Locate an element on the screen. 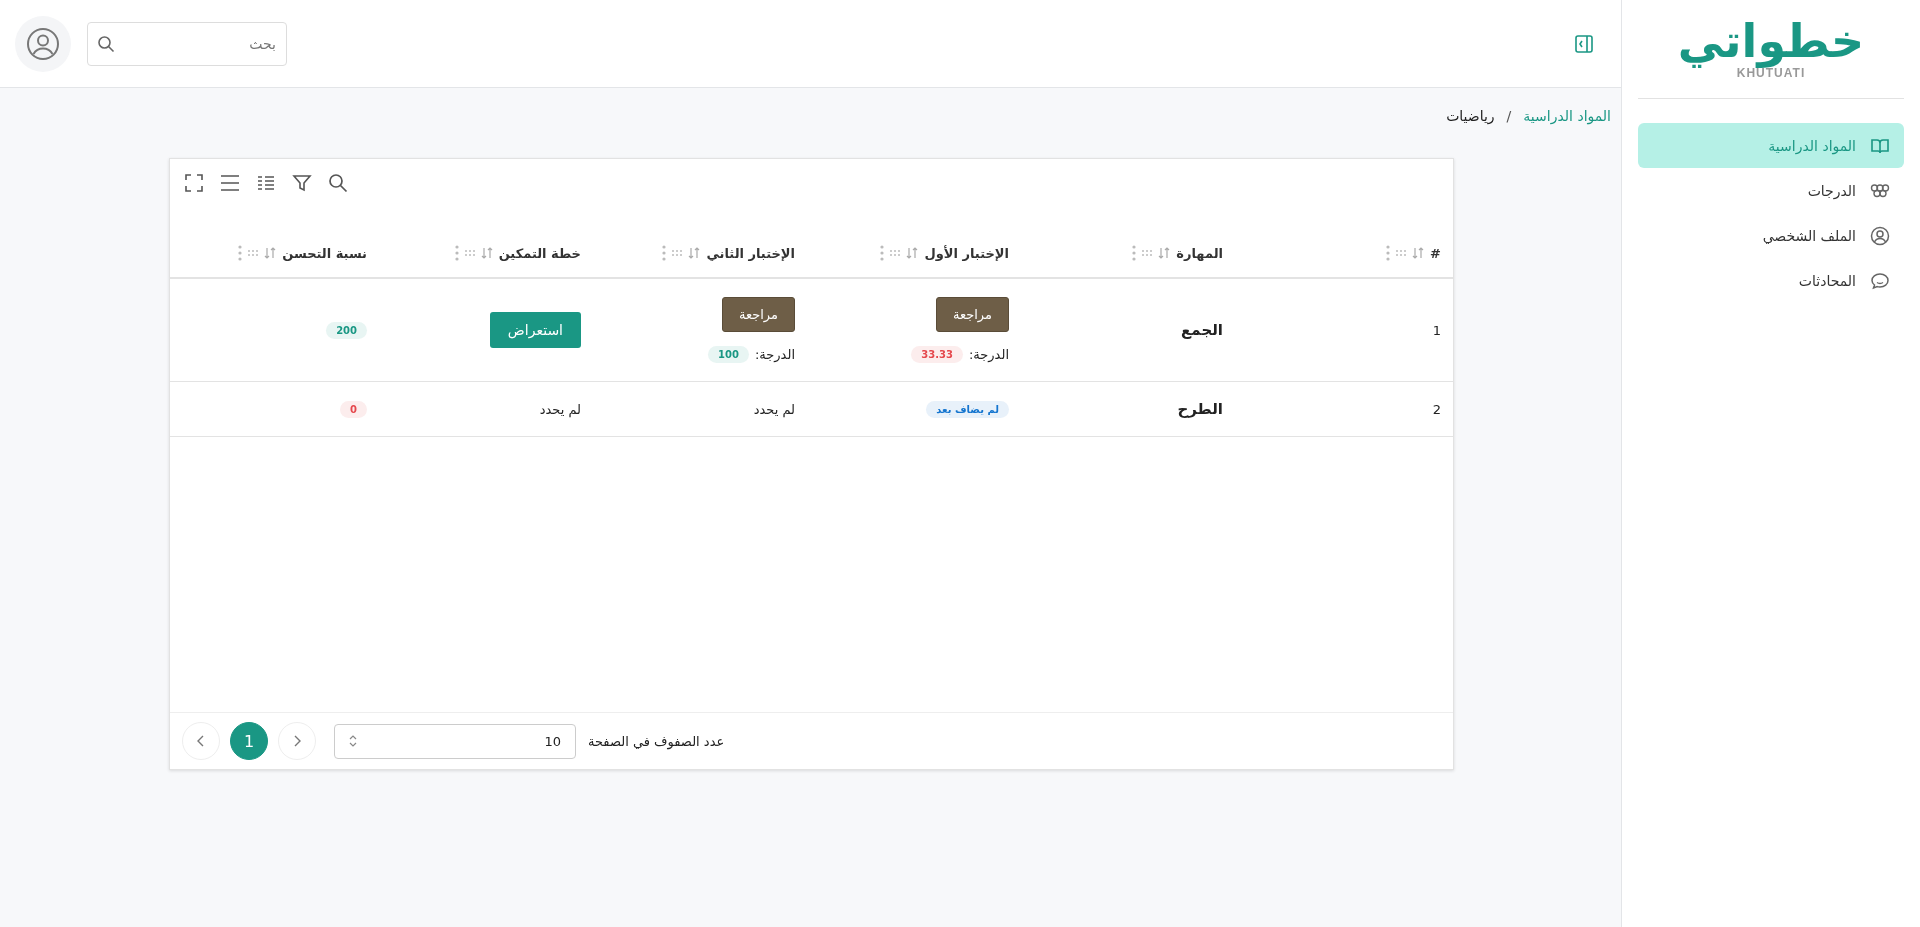 The width and height of the screenshot is (1920, 927). table-cell: 1 is located at coordinates (1436, 330).